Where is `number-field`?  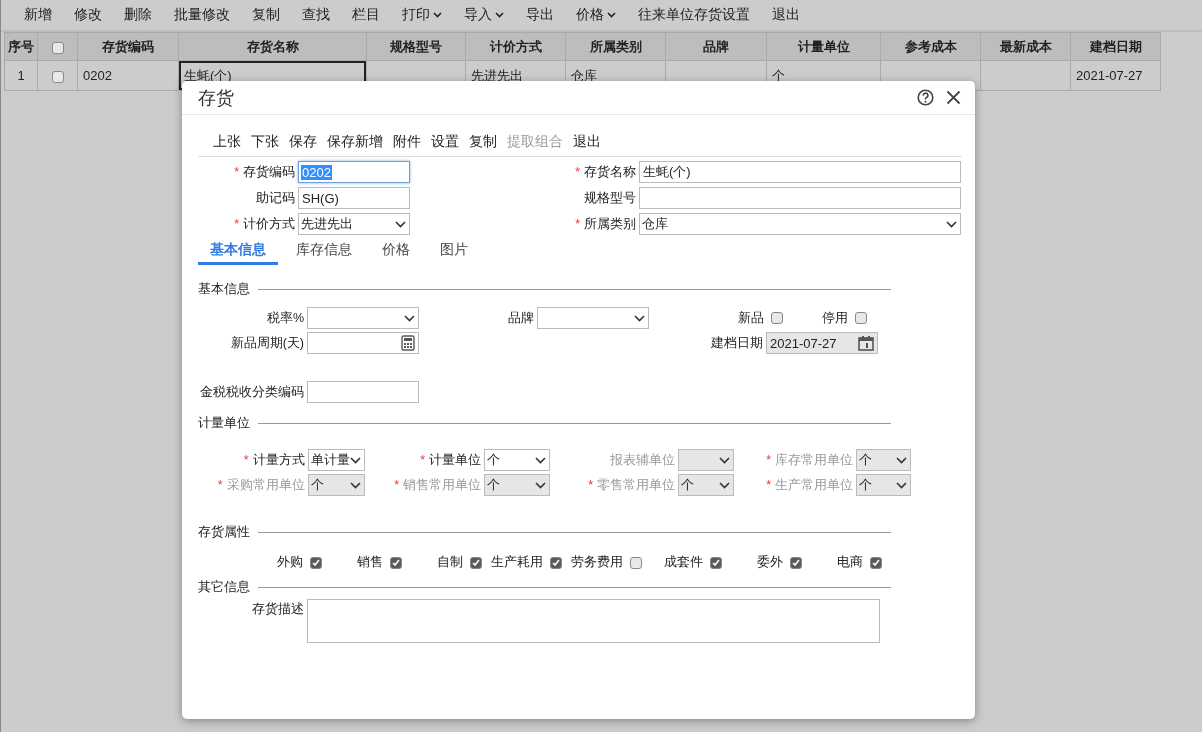
number-field is located at coordinates (363, 343).